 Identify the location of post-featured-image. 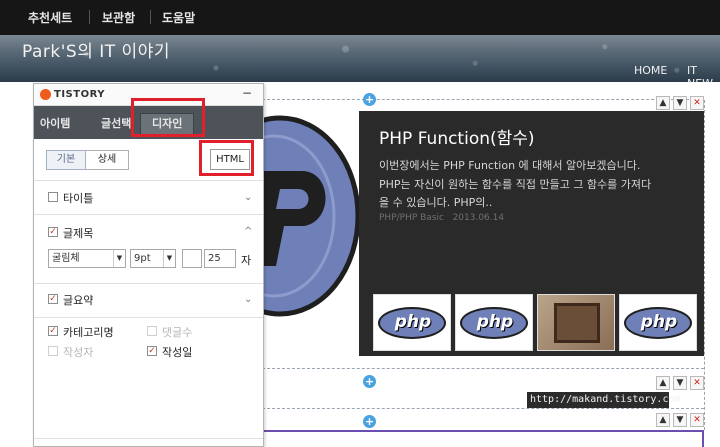
(310, 233).